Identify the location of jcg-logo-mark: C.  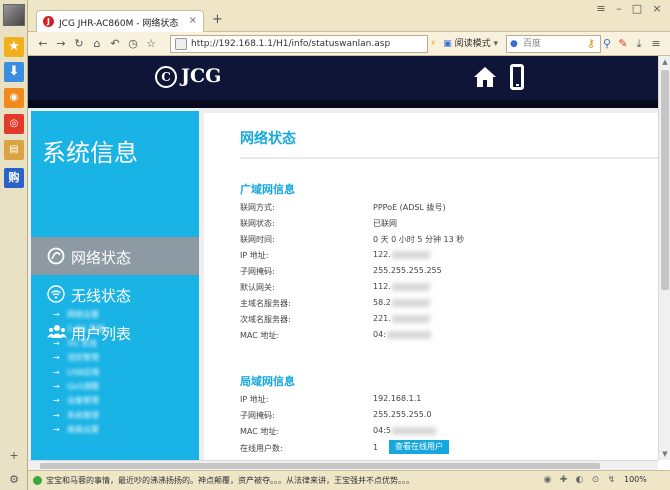
(166, 77).